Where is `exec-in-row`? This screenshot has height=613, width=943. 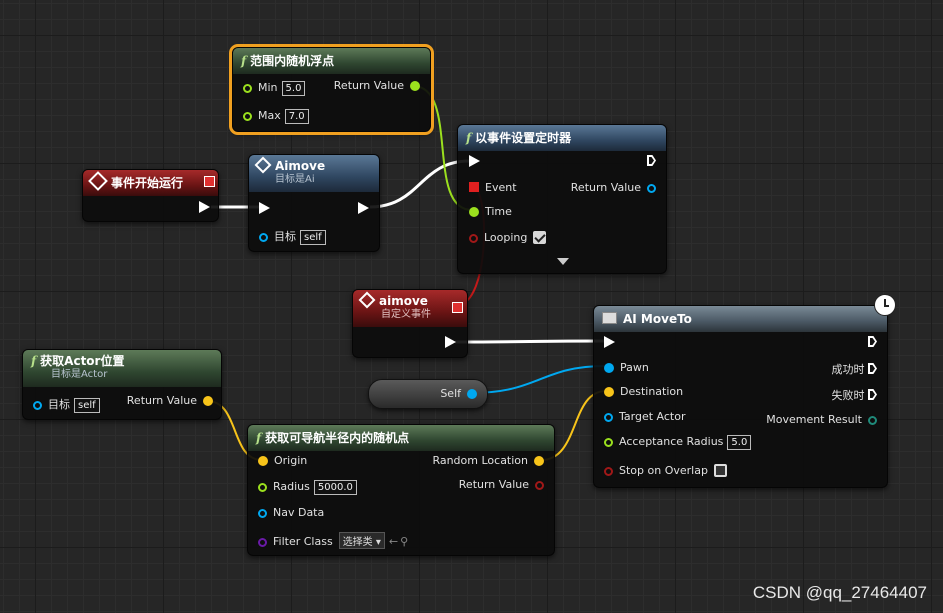 exec-in-row is located at coordinates (474, 162).